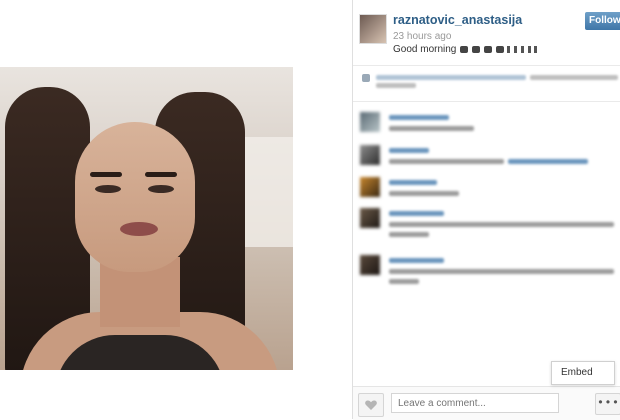 The height and width of the screenshot is (420, 620). I want to click on embed-tooltip: Embed, so click(583, 373).